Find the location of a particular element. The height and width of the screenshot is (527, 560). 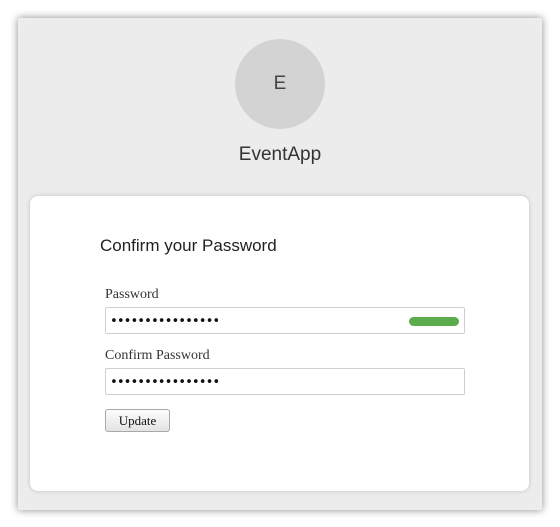

app-avatar: E is located at coordinates (280, 84).